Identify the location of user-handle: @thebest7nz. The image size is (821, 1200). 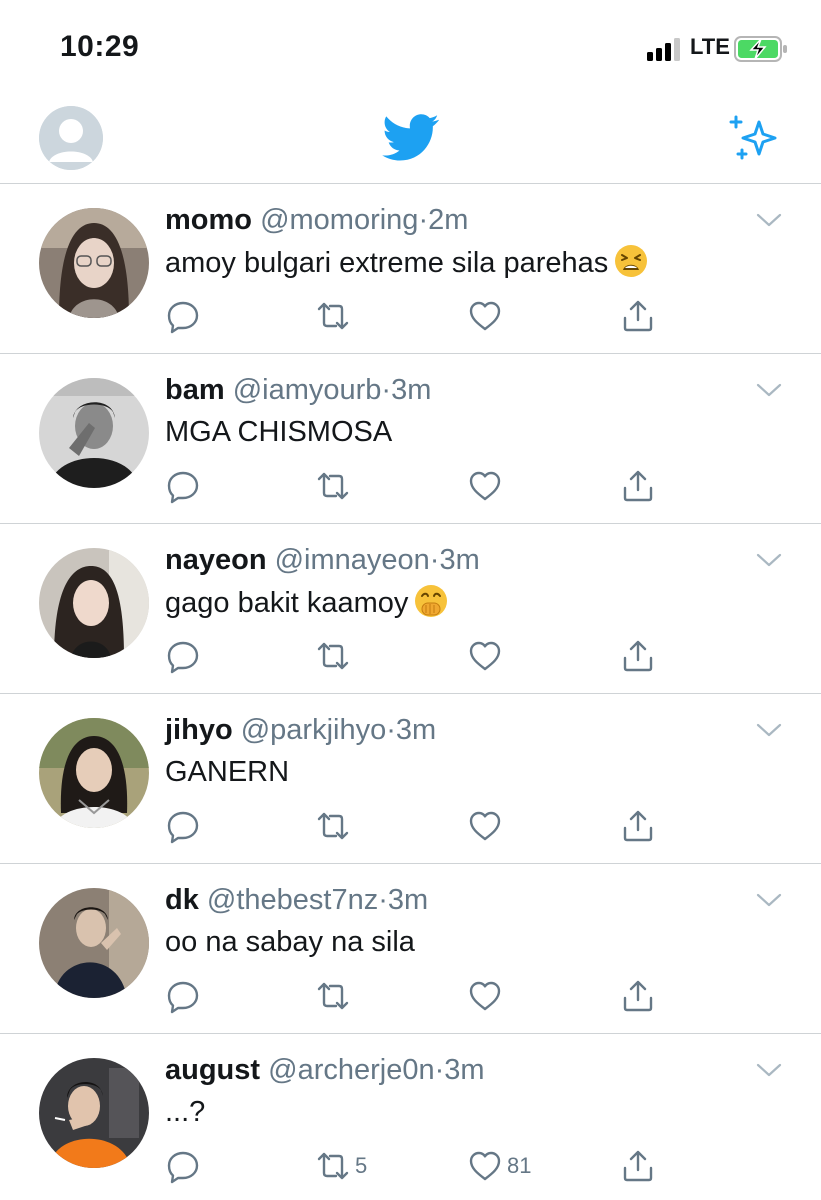
(292, 900).